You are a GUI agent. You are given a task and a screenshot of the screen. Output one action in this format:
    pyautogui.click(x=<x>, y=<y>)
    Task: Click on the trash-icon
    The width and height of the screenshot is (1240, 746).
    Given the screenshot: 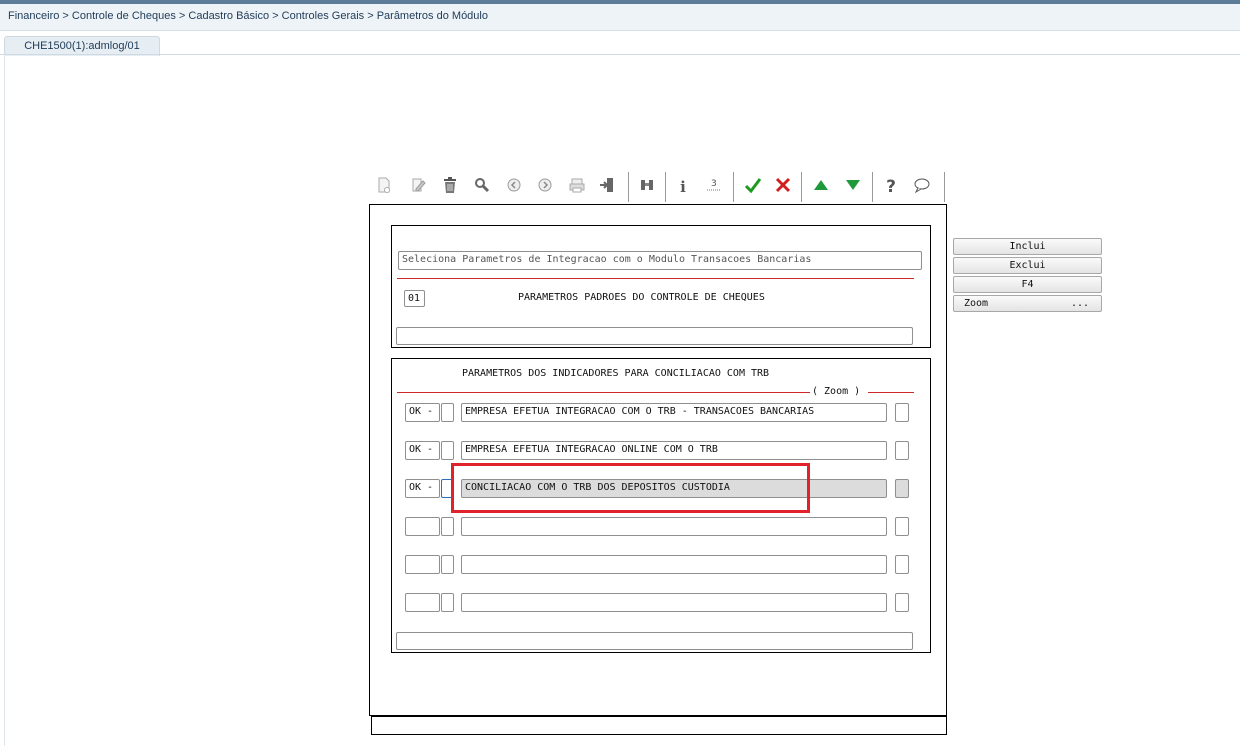 What is the action you would take?
    pyautogui.click(x=450, y=187)
    